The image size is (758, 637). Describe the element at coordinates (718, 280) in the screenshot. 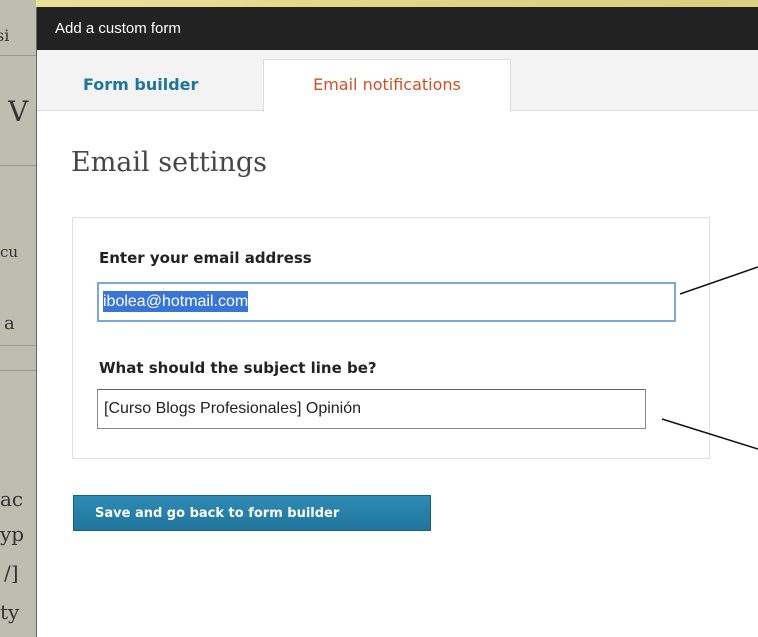

I see `email-pointer-line` at that location.